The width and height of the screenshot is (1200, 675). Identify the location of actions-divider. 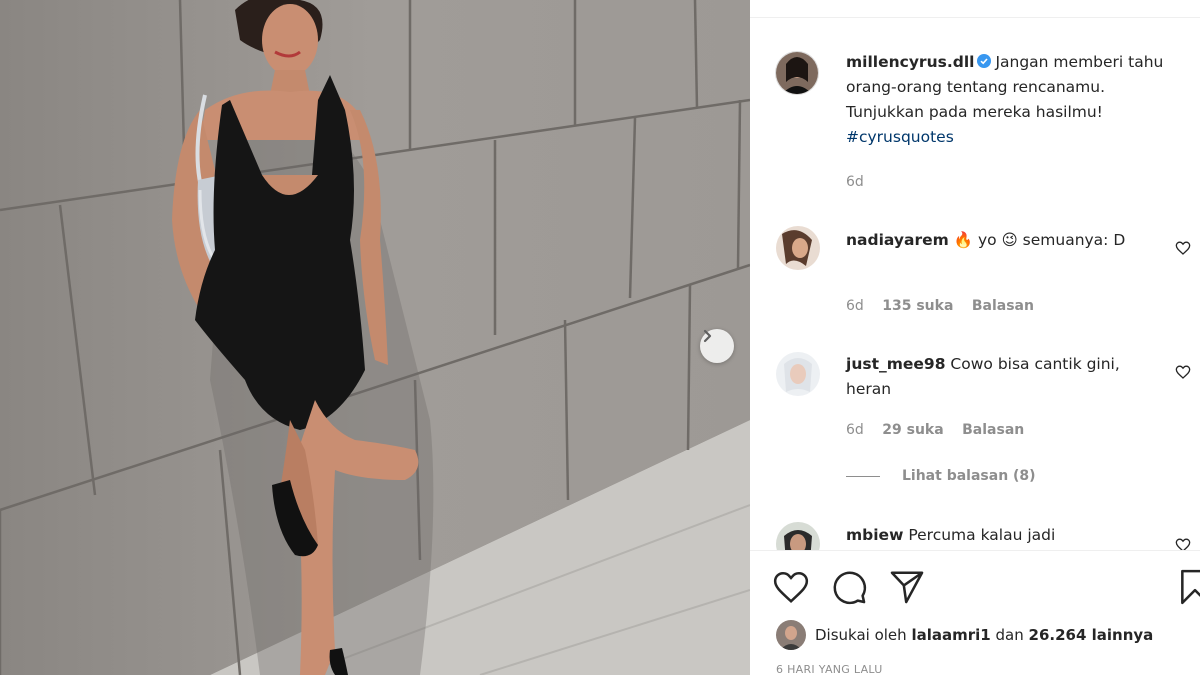
(975, 550).